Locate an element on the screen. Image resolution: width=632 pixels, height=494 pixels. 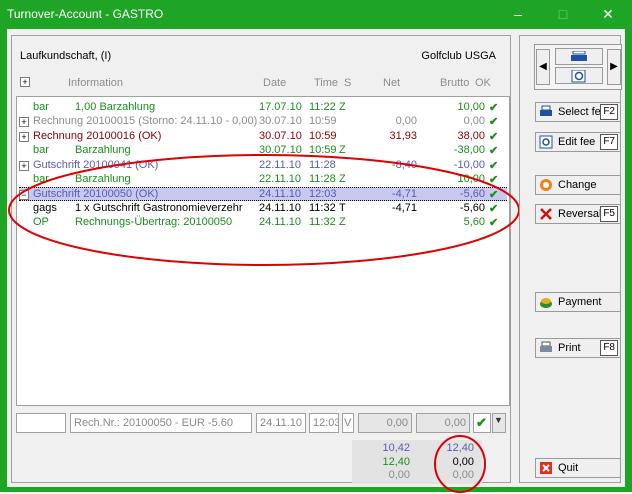
next-arrow-icon: ▶ is located at coordinates (614, 67).